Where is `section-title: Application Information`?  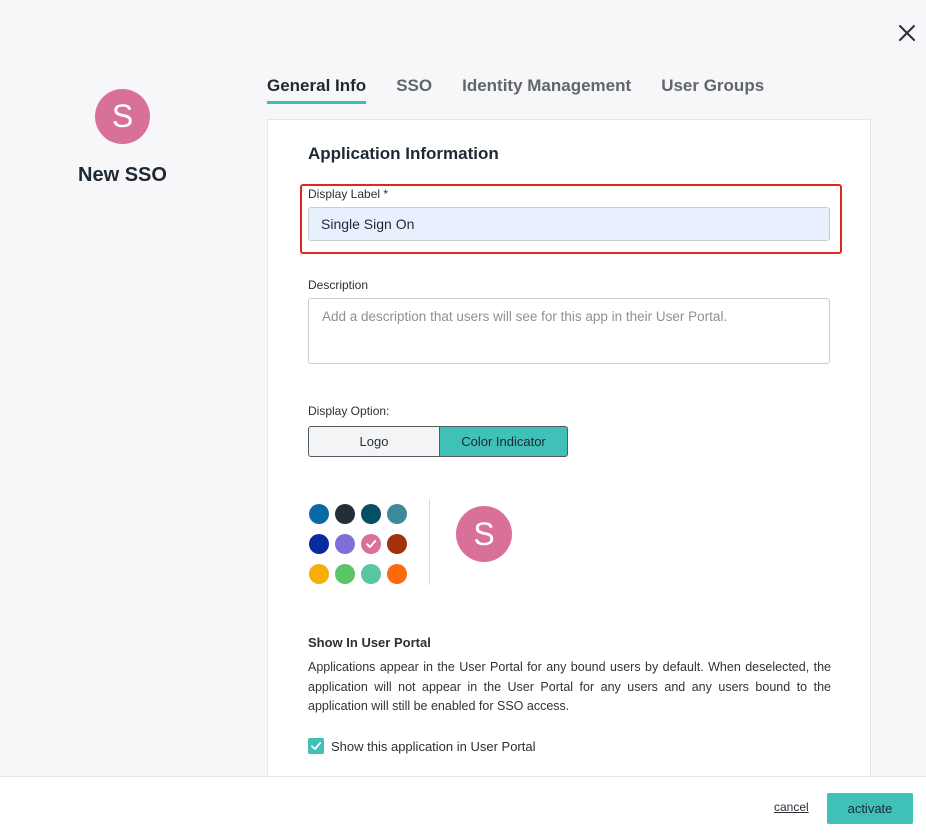 section-title: Application Information is located at coordinates (403, 153).